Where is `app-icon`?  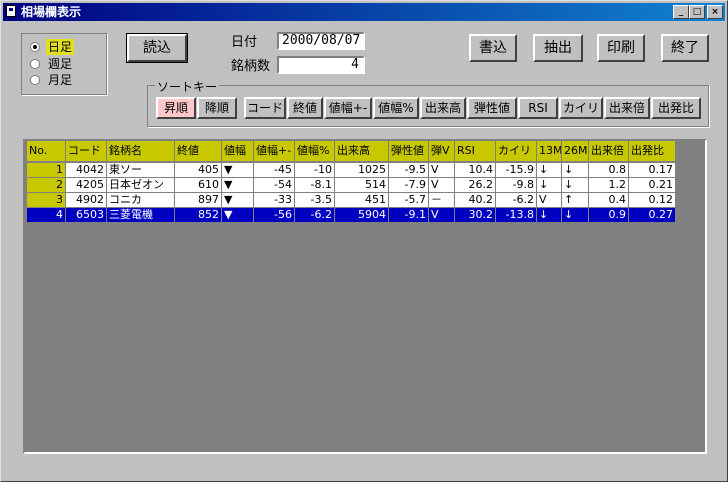 app-icon is located at coordinates (11, 11).